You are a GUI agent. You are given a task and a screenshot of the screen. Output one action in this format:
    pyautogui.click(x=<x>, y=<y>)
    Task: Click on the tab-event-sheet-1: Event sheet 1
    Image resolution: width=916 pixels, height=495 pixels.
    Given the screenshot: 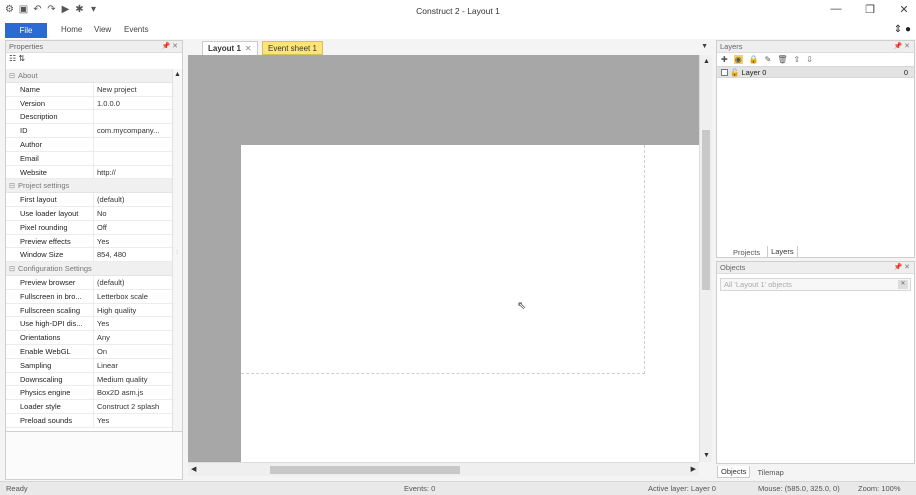 What is the action you would take?
    pyautogui.click(x=292, y=48)
    